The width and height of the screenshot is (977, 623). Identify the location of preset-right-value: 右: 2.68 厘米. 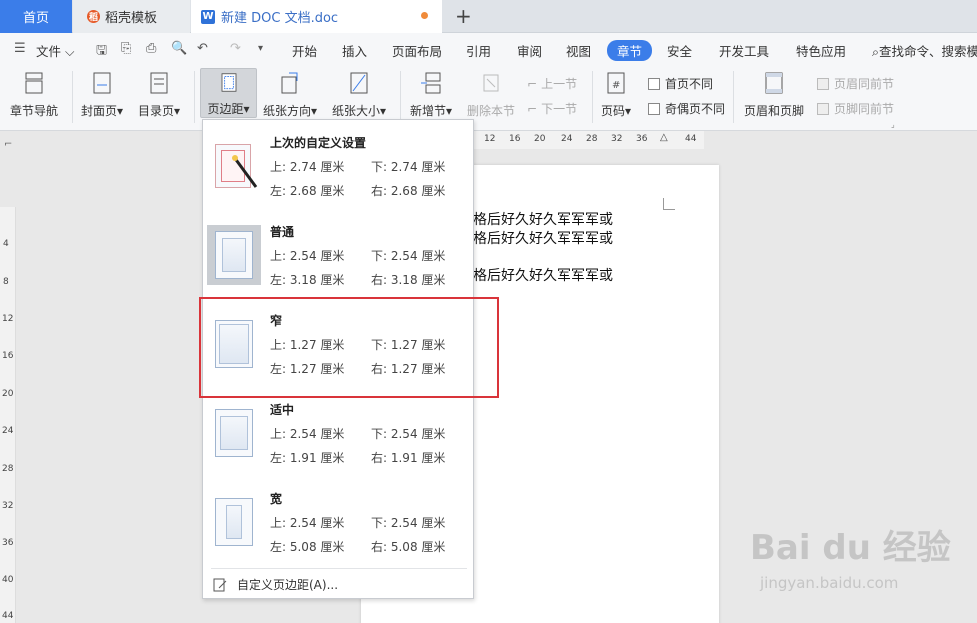
(408, 191).